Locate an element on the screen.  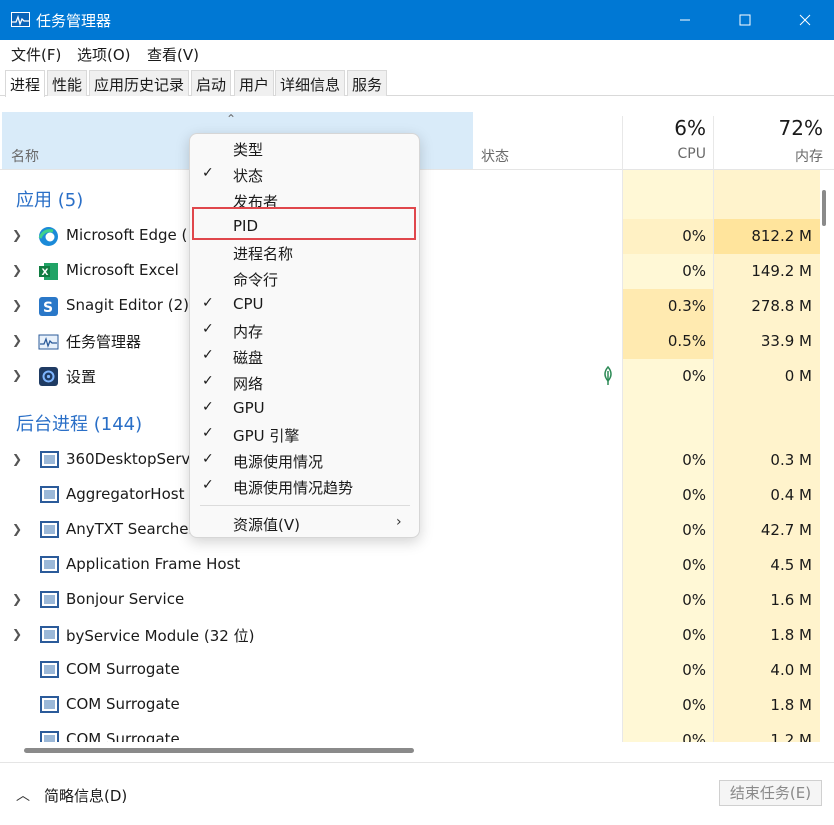
menu-separator is located at coordinates (305, 505).